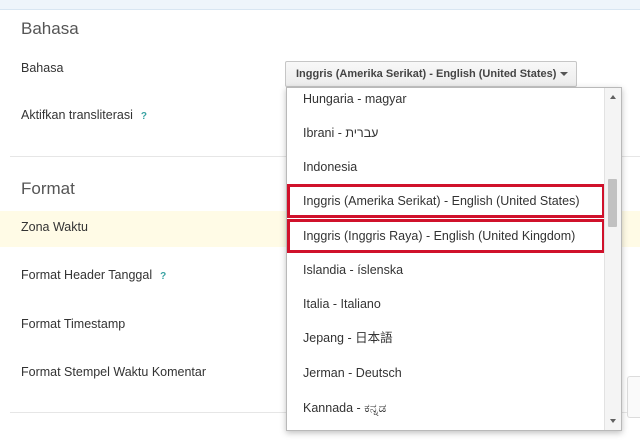 The image size is (640, 444). Describe the element at coordinates (613, 421) in the screenshot. I see `scroll-down-arrow-icon` at that location.